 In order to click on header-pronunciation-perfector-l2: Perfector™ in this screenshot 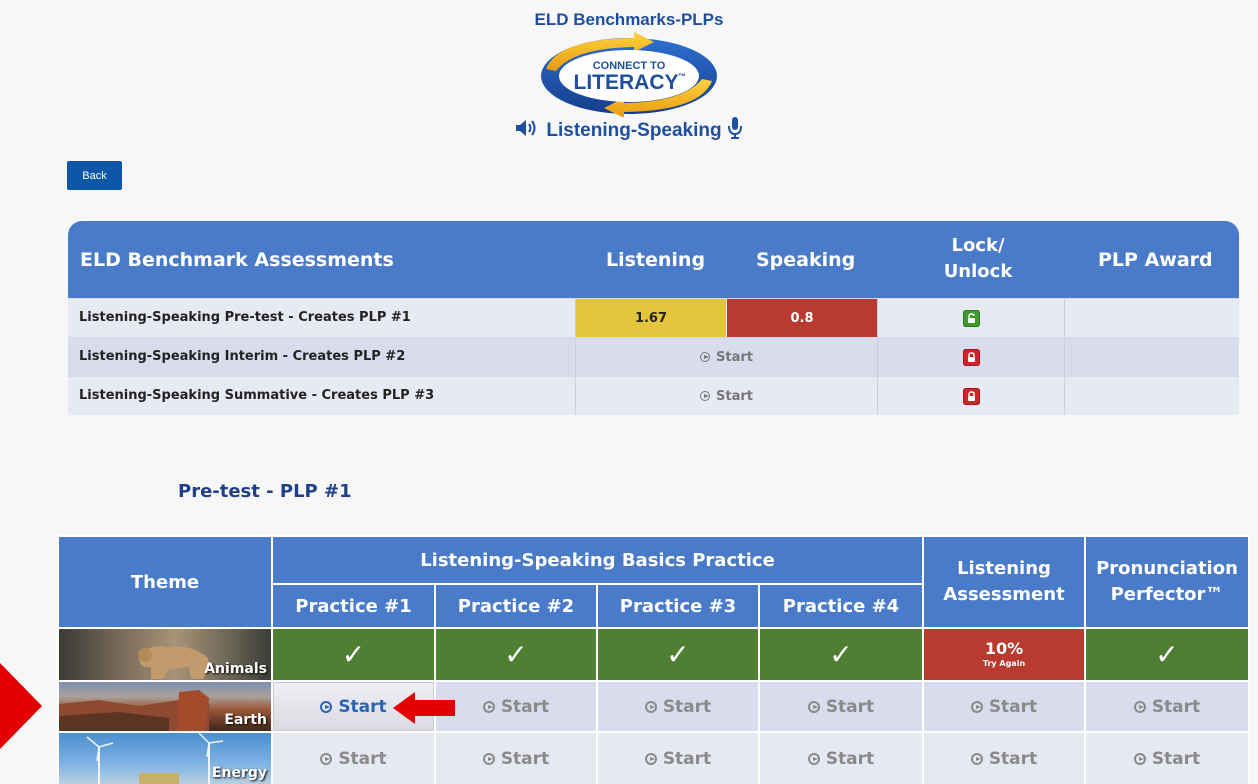, I will do `click(1167, 594)`.